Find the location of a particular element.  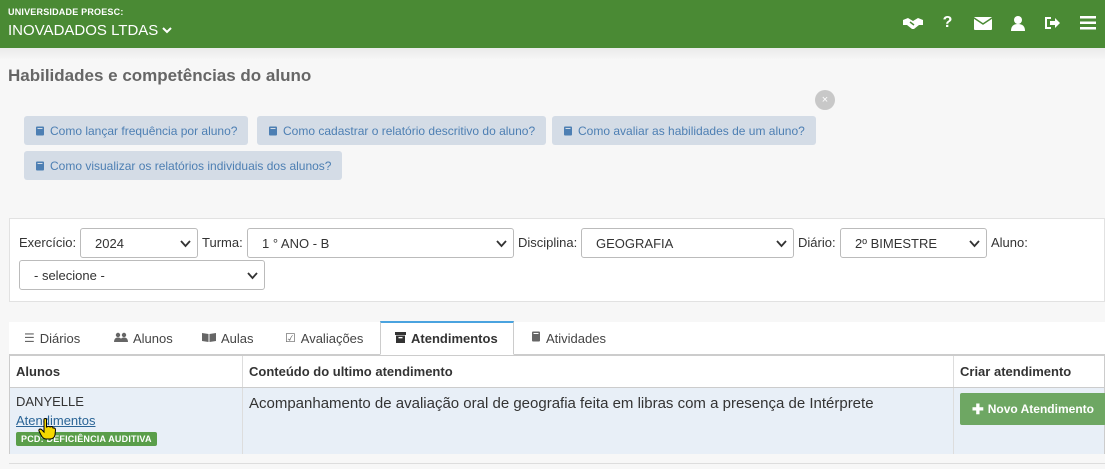

action-cell: ✚ Novo Atendimento is located at coordinates (1029, 421).